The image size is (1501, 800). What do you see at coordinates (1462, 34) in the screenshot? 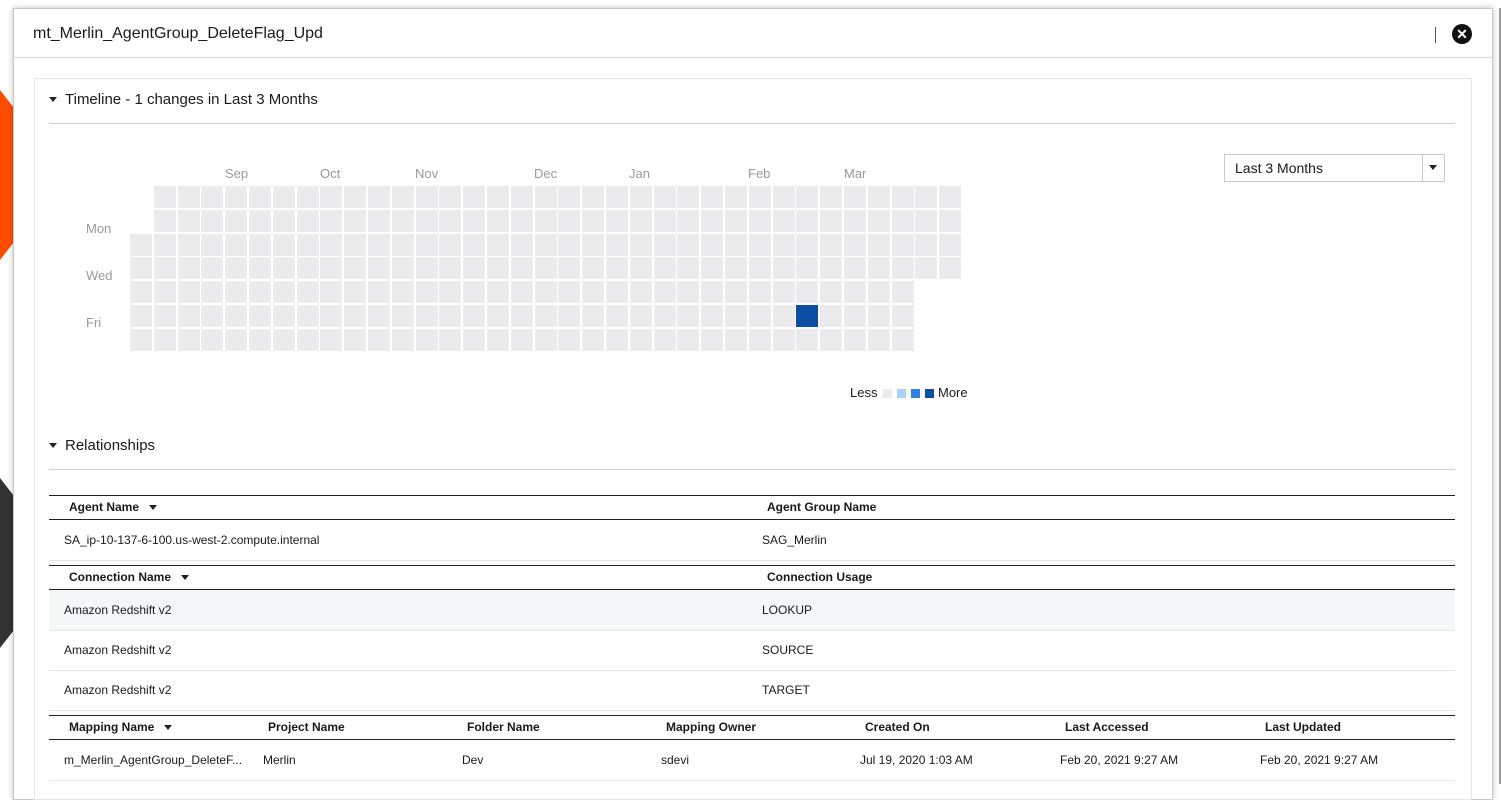
I see `close-icon: ✕` at bounding box center [1462, 34].